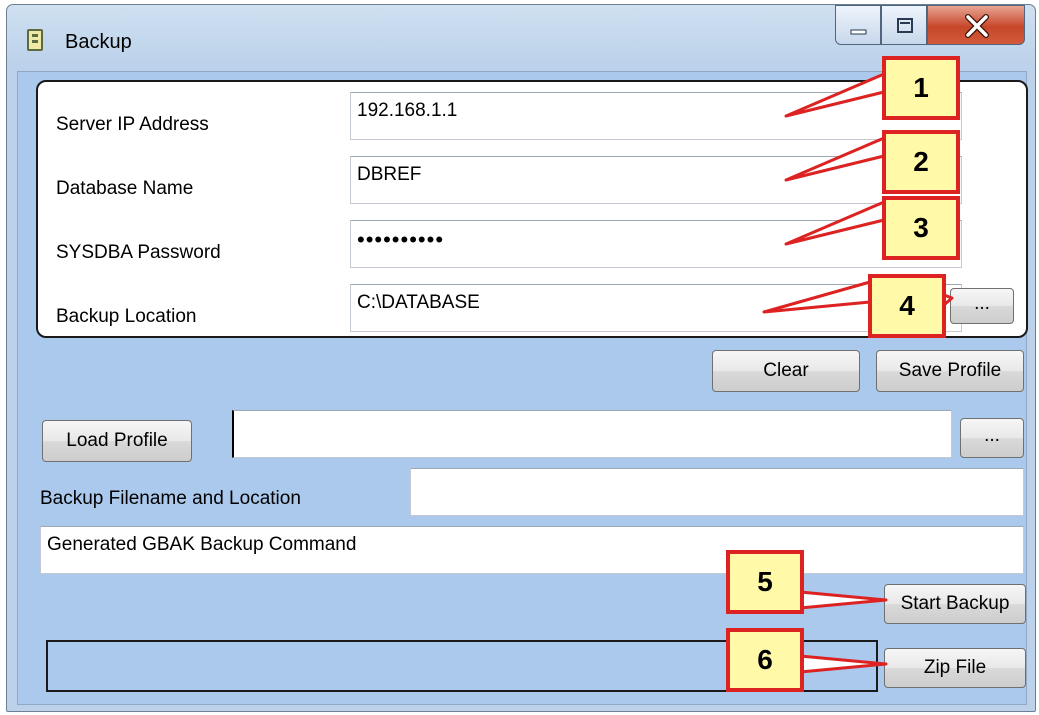 The height and width of the screenshot is (715, 1039). Describe the element at coordinates (125, 188) in the screenshot. I see `database-name-label: Database Name` at that location.